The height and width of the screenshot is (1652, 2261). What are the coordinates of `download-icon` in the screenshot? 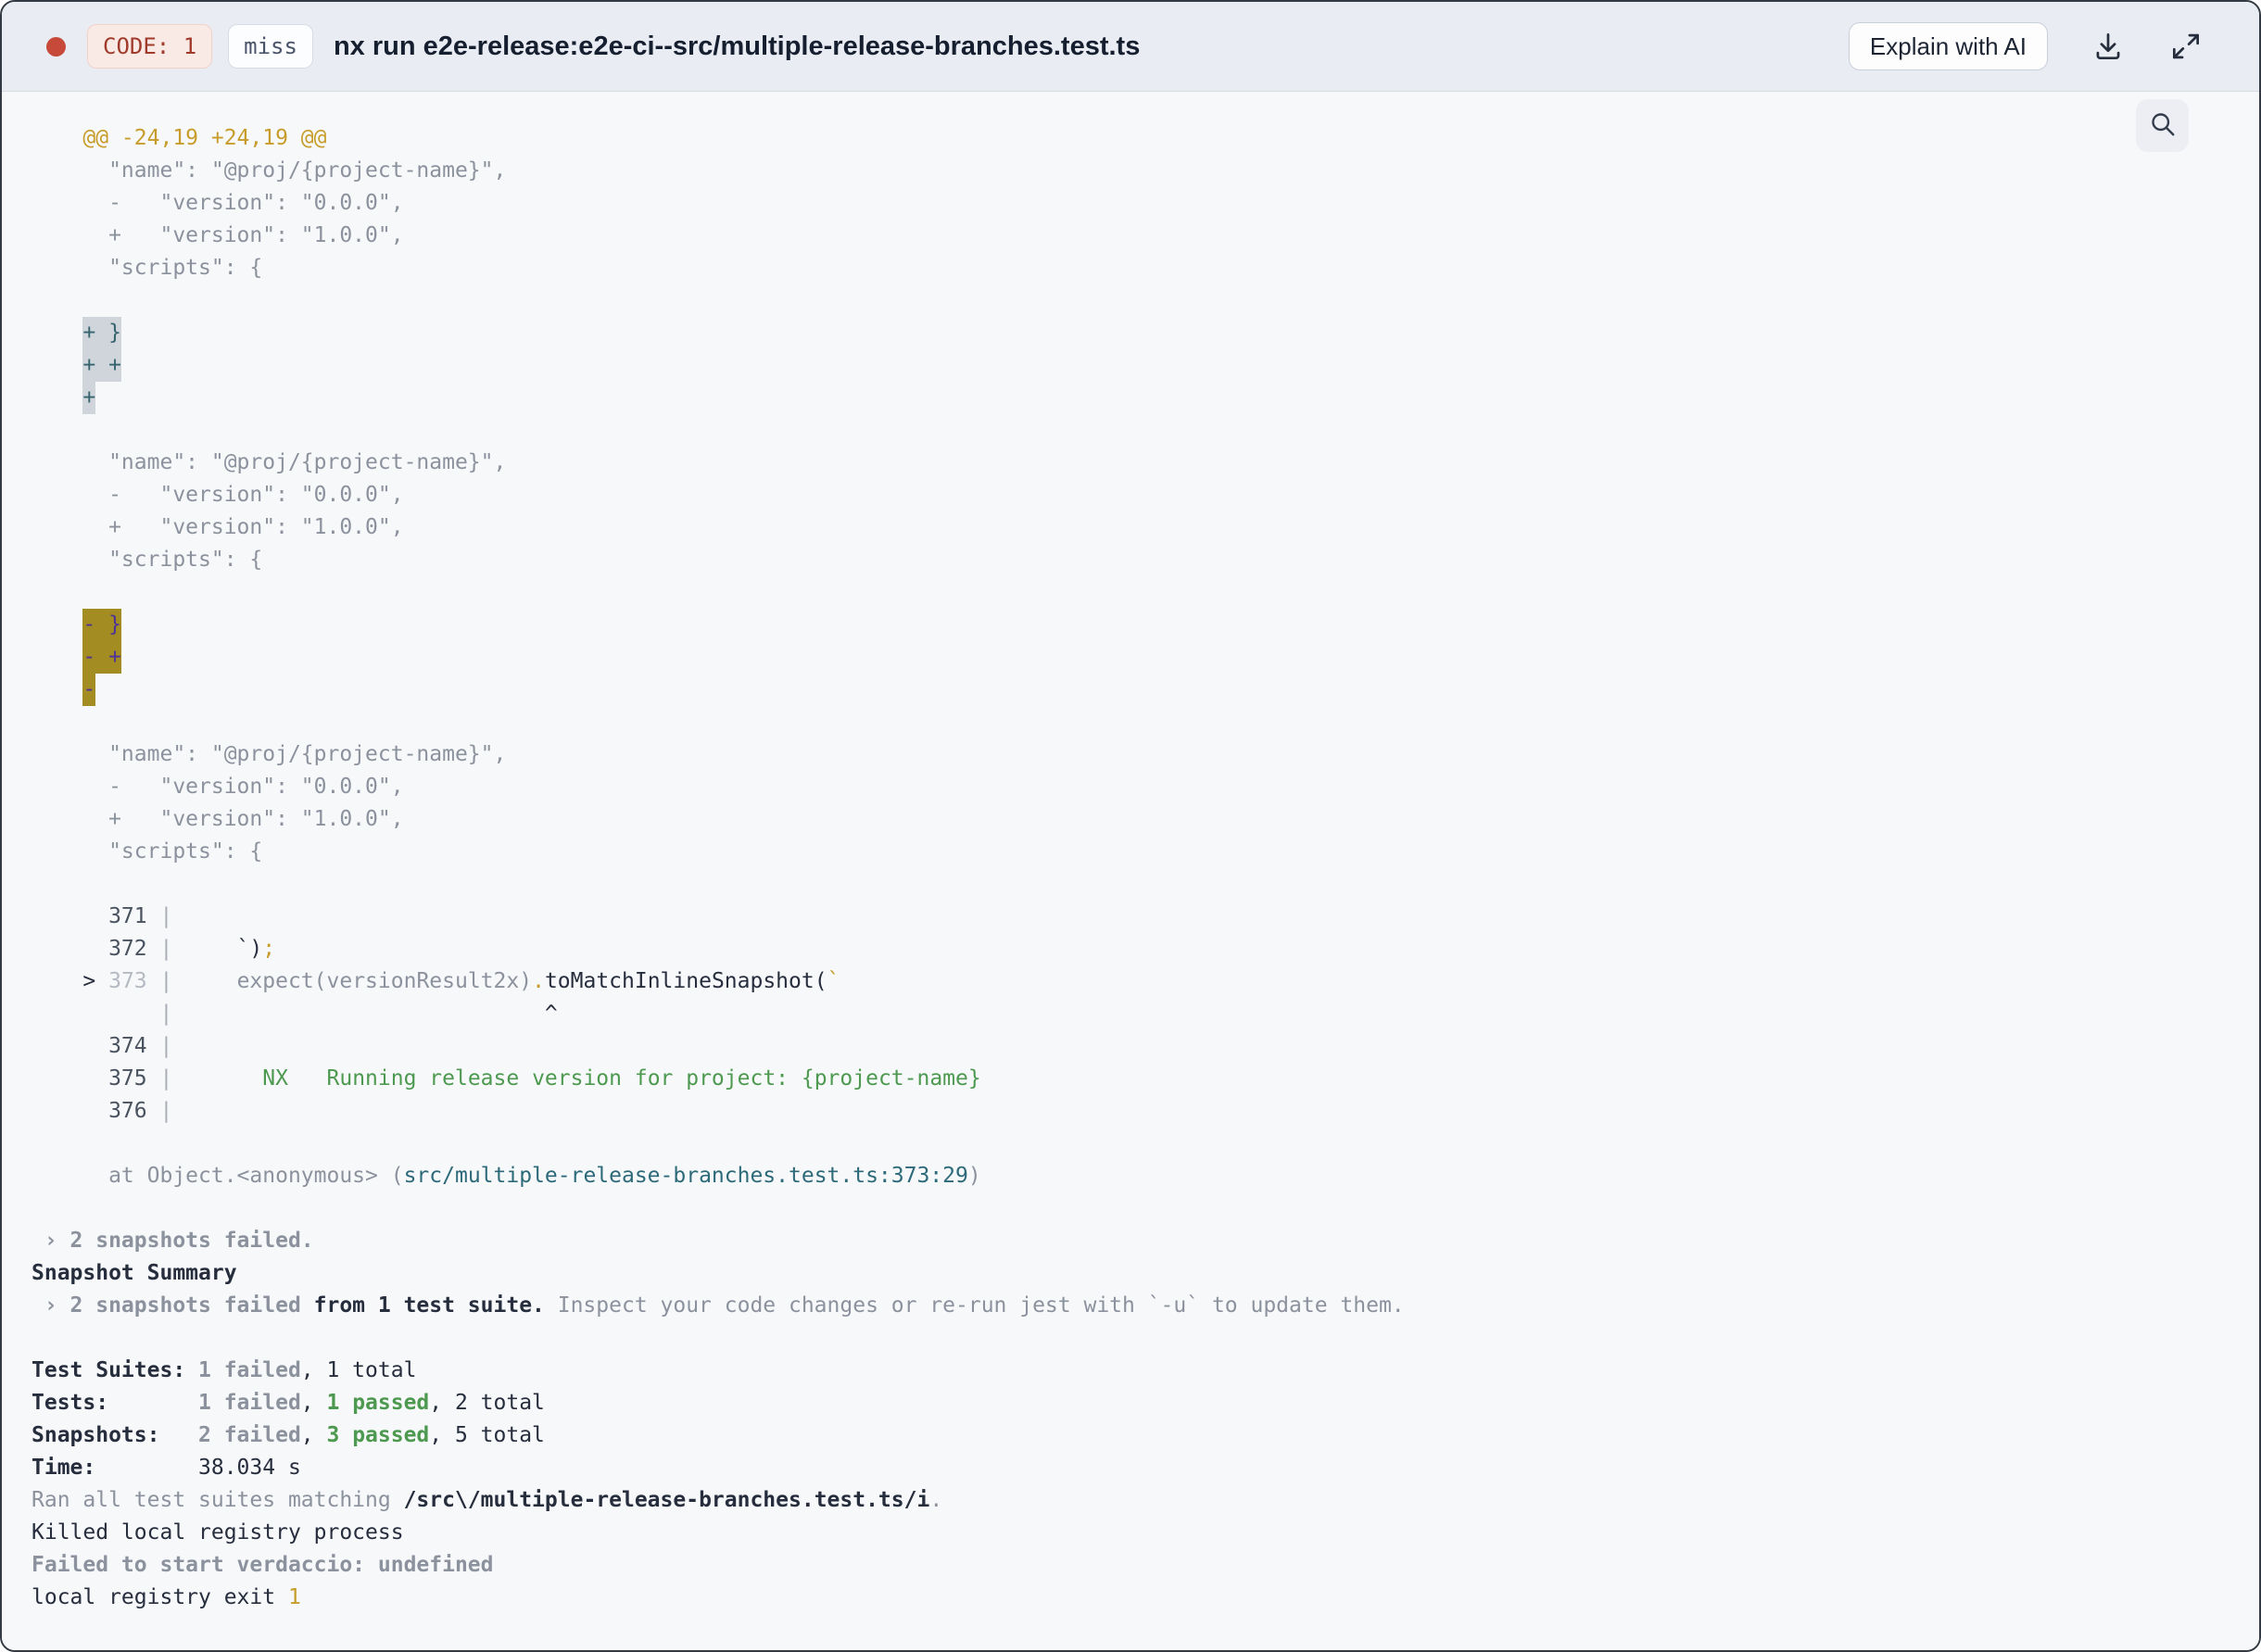 It's located at (2108, 47).